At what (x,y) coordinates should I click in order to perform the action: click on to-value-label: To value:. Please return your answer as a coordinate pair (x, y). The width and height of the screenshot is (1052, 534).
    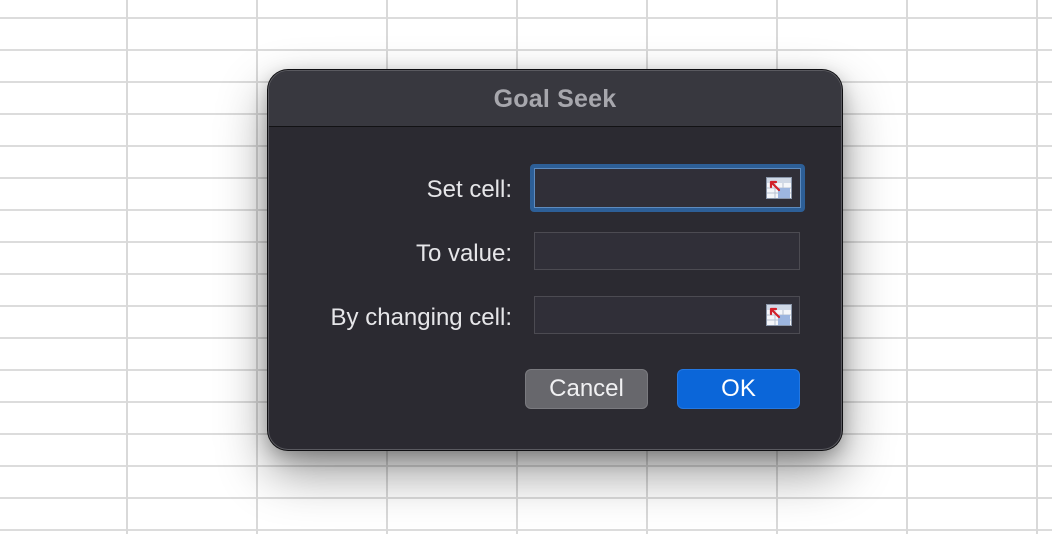
    Looking at the image, I should click on (463, 253).